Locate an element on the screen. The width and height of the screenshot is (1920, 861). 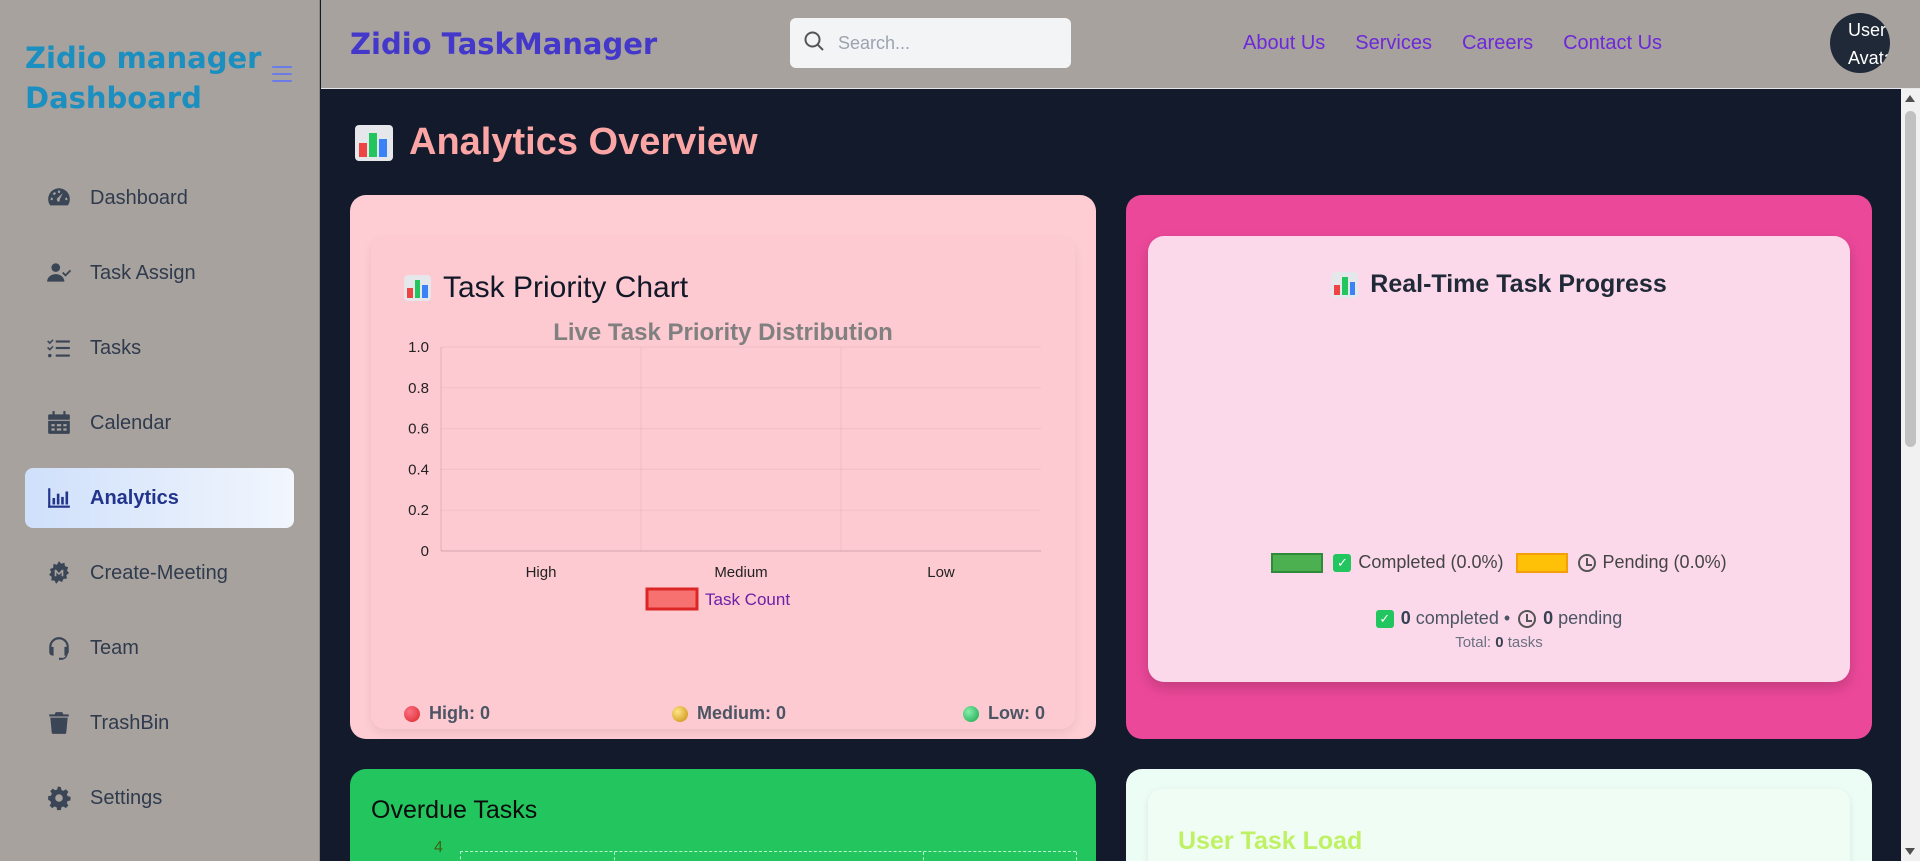
top-nav: About Us Services Careers Contact Us is located at coordinates (1452, 43).